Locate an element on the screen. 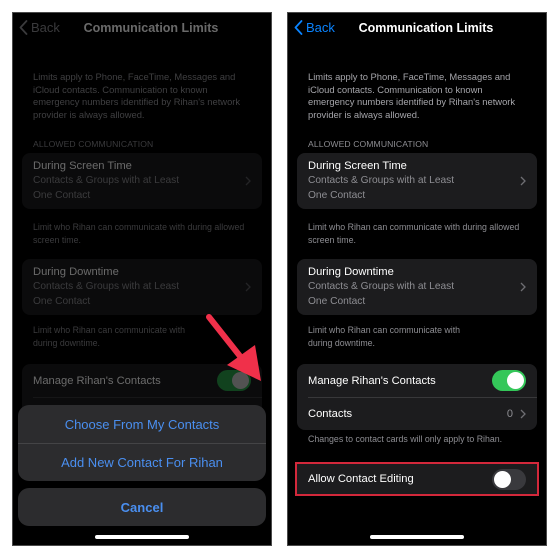 The image size is (560, 560). downtime-subtitle-2: One Contact is located at coordinates (337, 301).